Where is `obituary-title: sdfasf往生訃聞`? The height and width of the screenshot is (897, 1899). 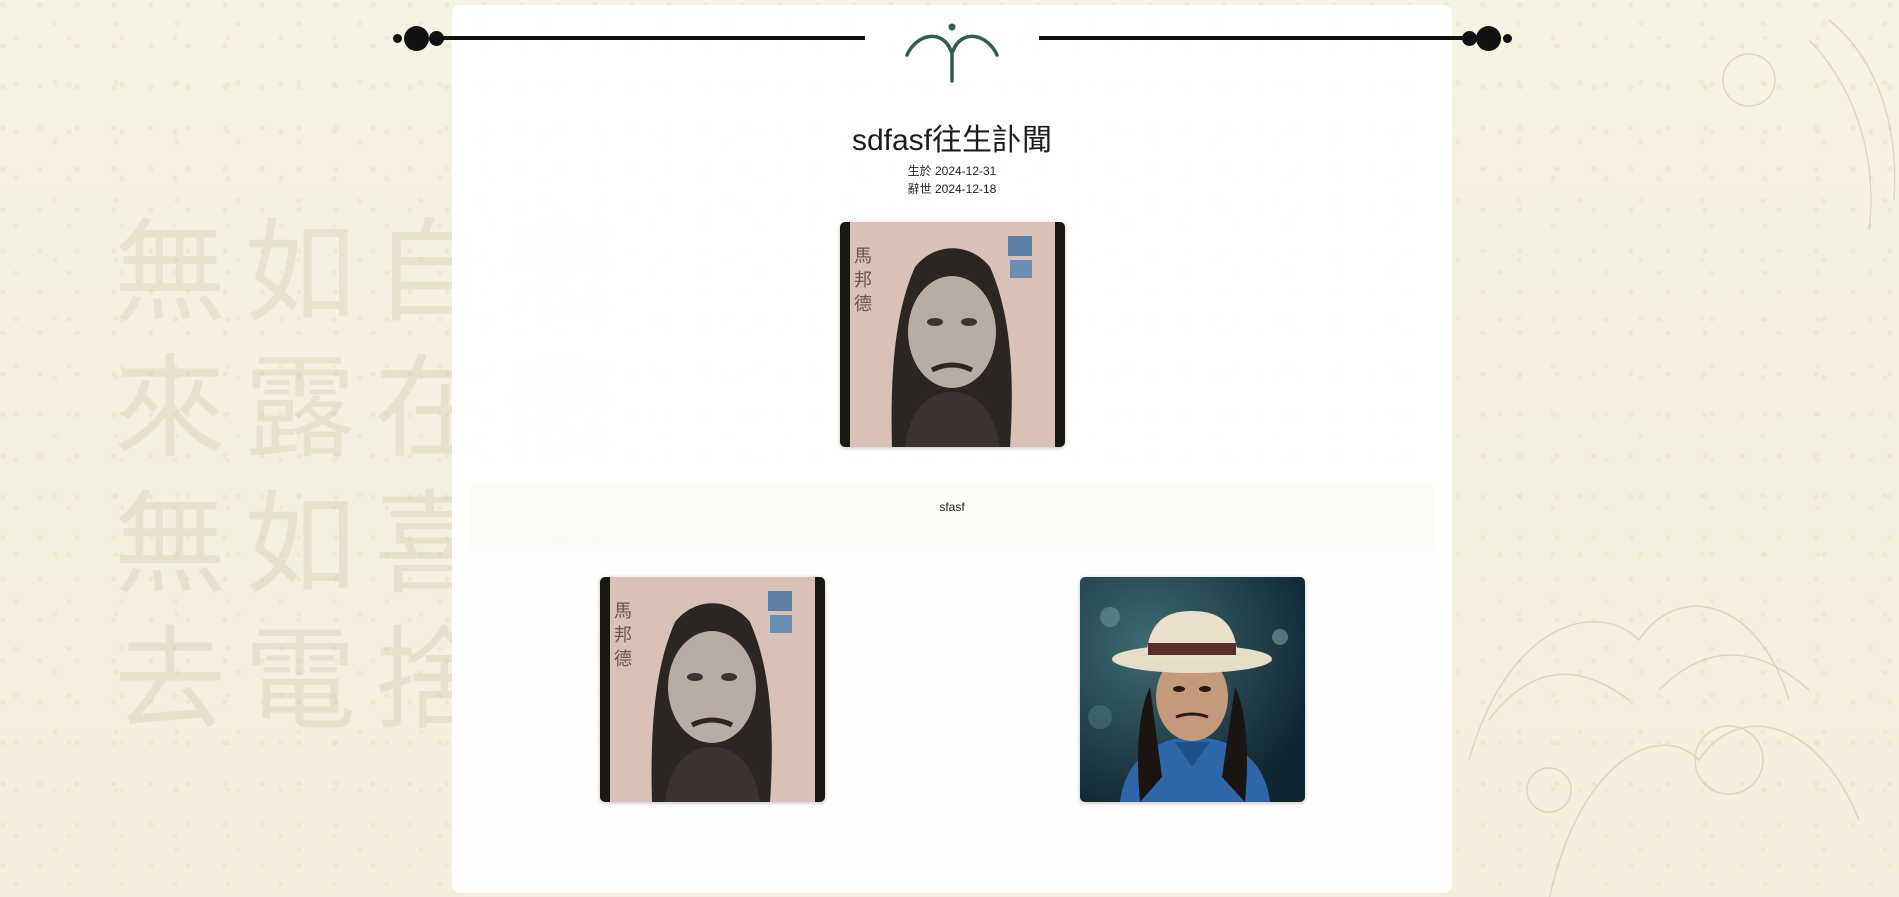 obituary-title: sdfasf往生訃聞 is located at coordinates (952, 140).